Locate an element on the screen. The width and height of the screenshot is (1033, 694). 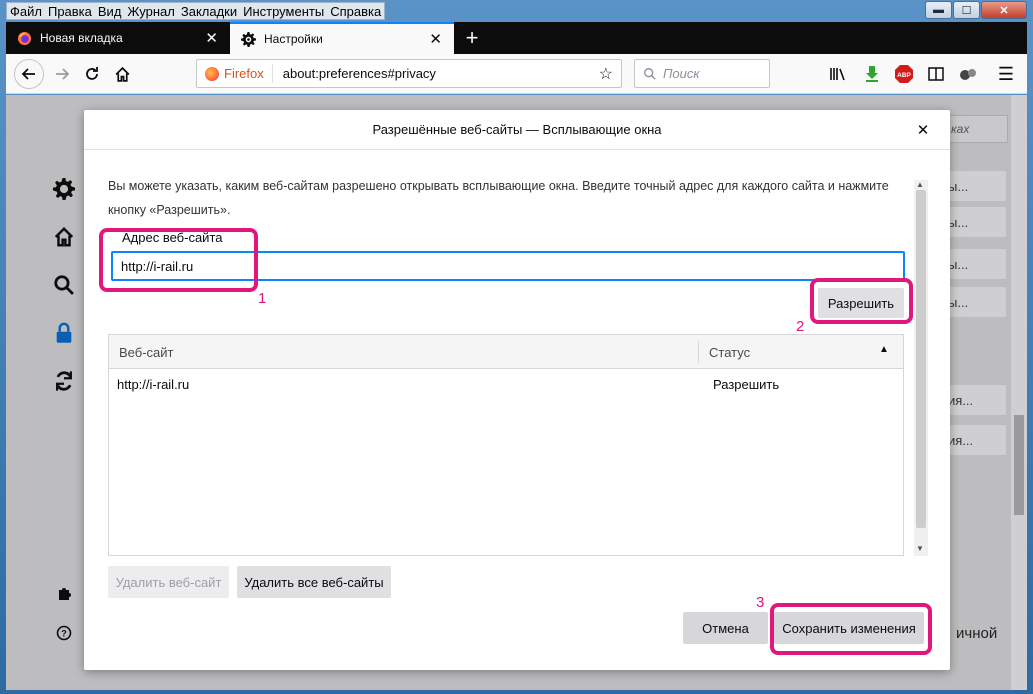
search-input: Поиск is located at coordinates (702, 73).